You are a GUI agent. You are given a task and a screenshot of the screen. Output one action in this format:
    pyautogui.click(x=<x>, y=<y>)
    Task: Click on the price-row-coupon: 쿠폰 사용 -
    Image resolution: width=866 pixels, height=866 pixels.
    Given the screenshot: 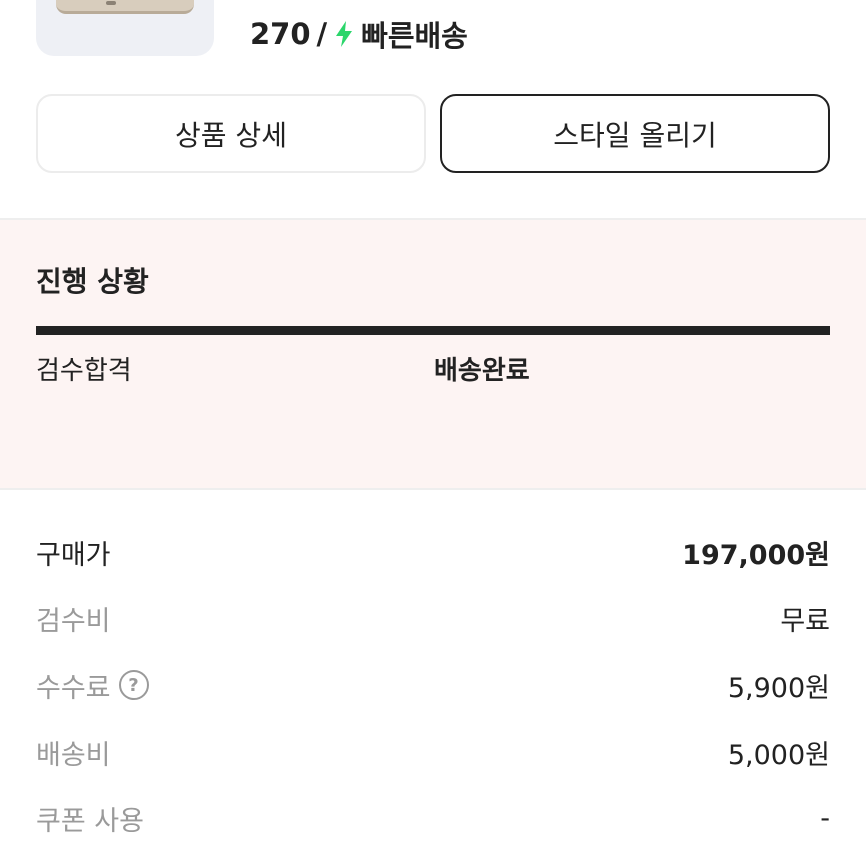 What is the action you would take?
    pyautogui.click(x=433, y=818)
    